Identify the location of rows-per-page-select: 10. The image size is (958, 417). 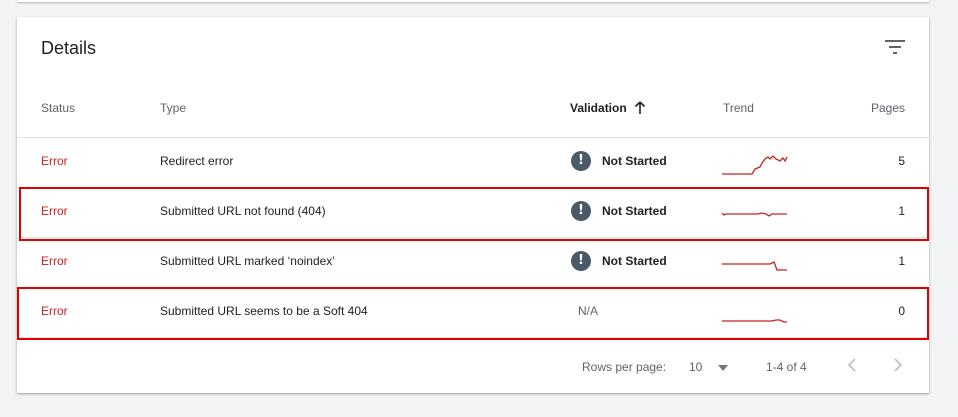
(695, 367).